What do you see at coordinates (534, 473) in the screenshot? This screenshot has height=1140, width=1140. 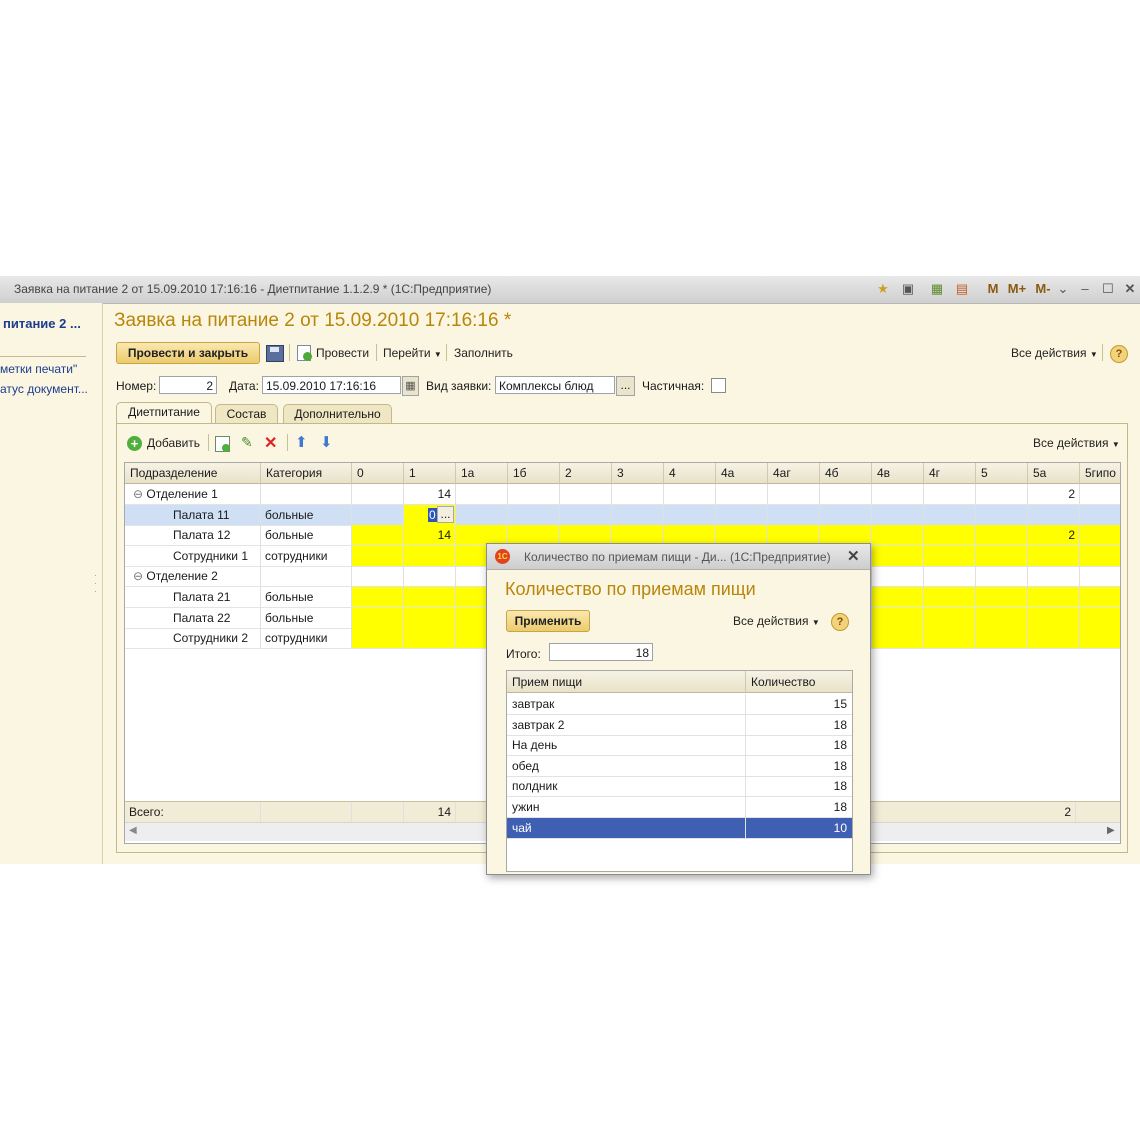 I see `column-header: 1б` at bounding box center [534, 473].